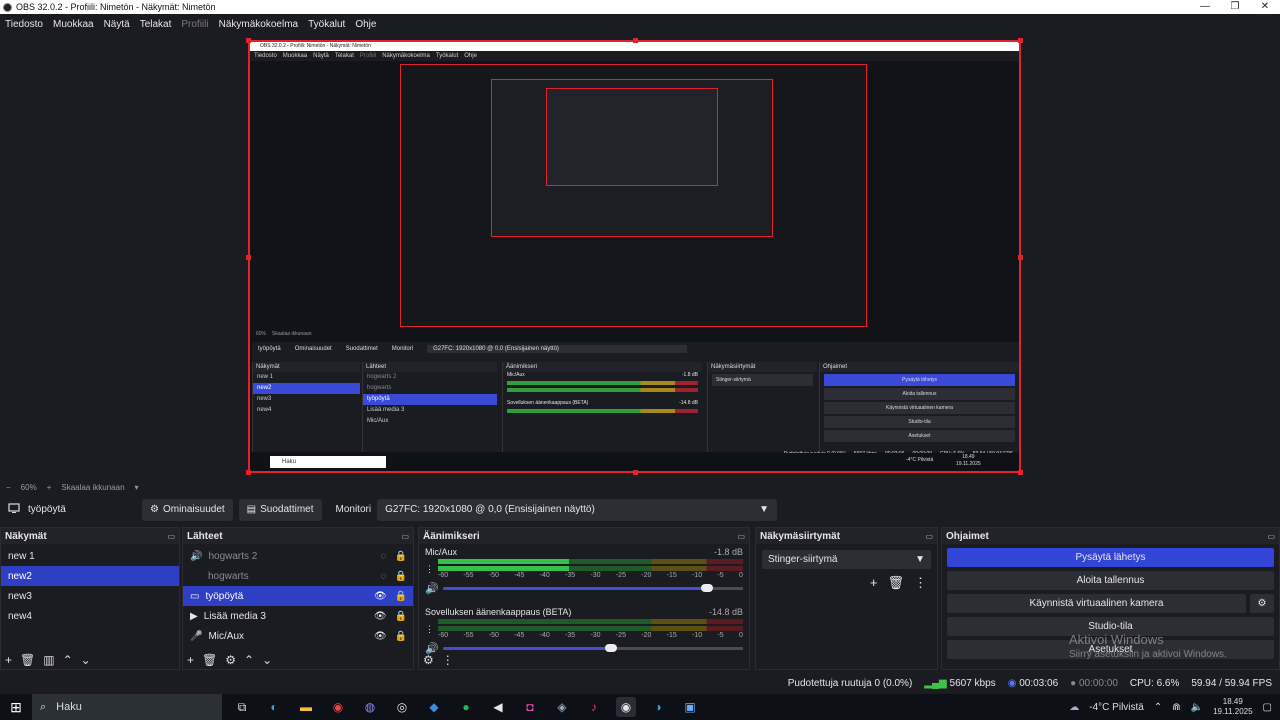  I want to click on zoom-out-button: −, so click(8, 487).